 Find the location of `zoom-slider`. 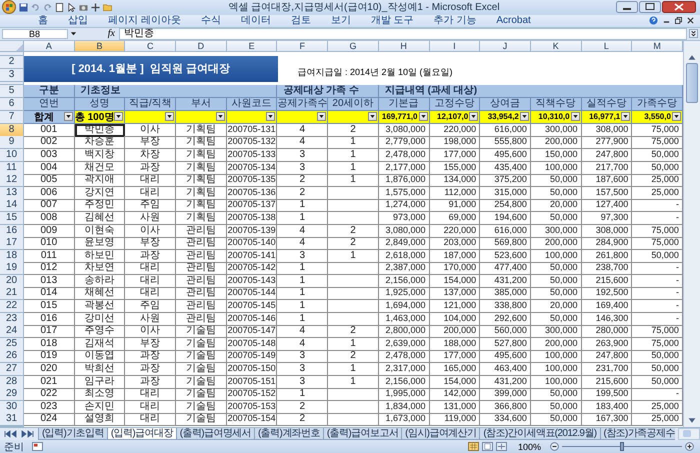

zoom-slider is located at coordinates (622, 446).